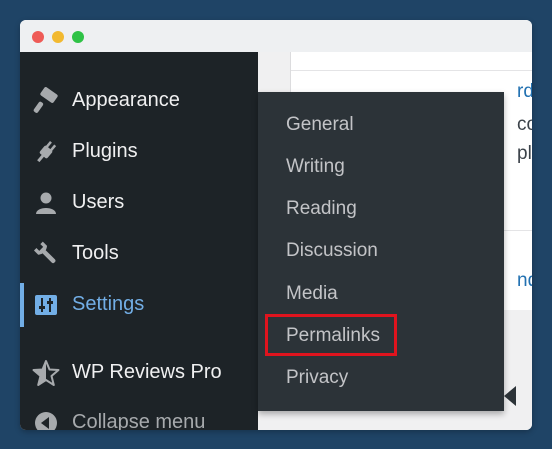  Describe the element at coordinates (46, 101) in the screenshot. I see `paintbrush-icon` at that location.